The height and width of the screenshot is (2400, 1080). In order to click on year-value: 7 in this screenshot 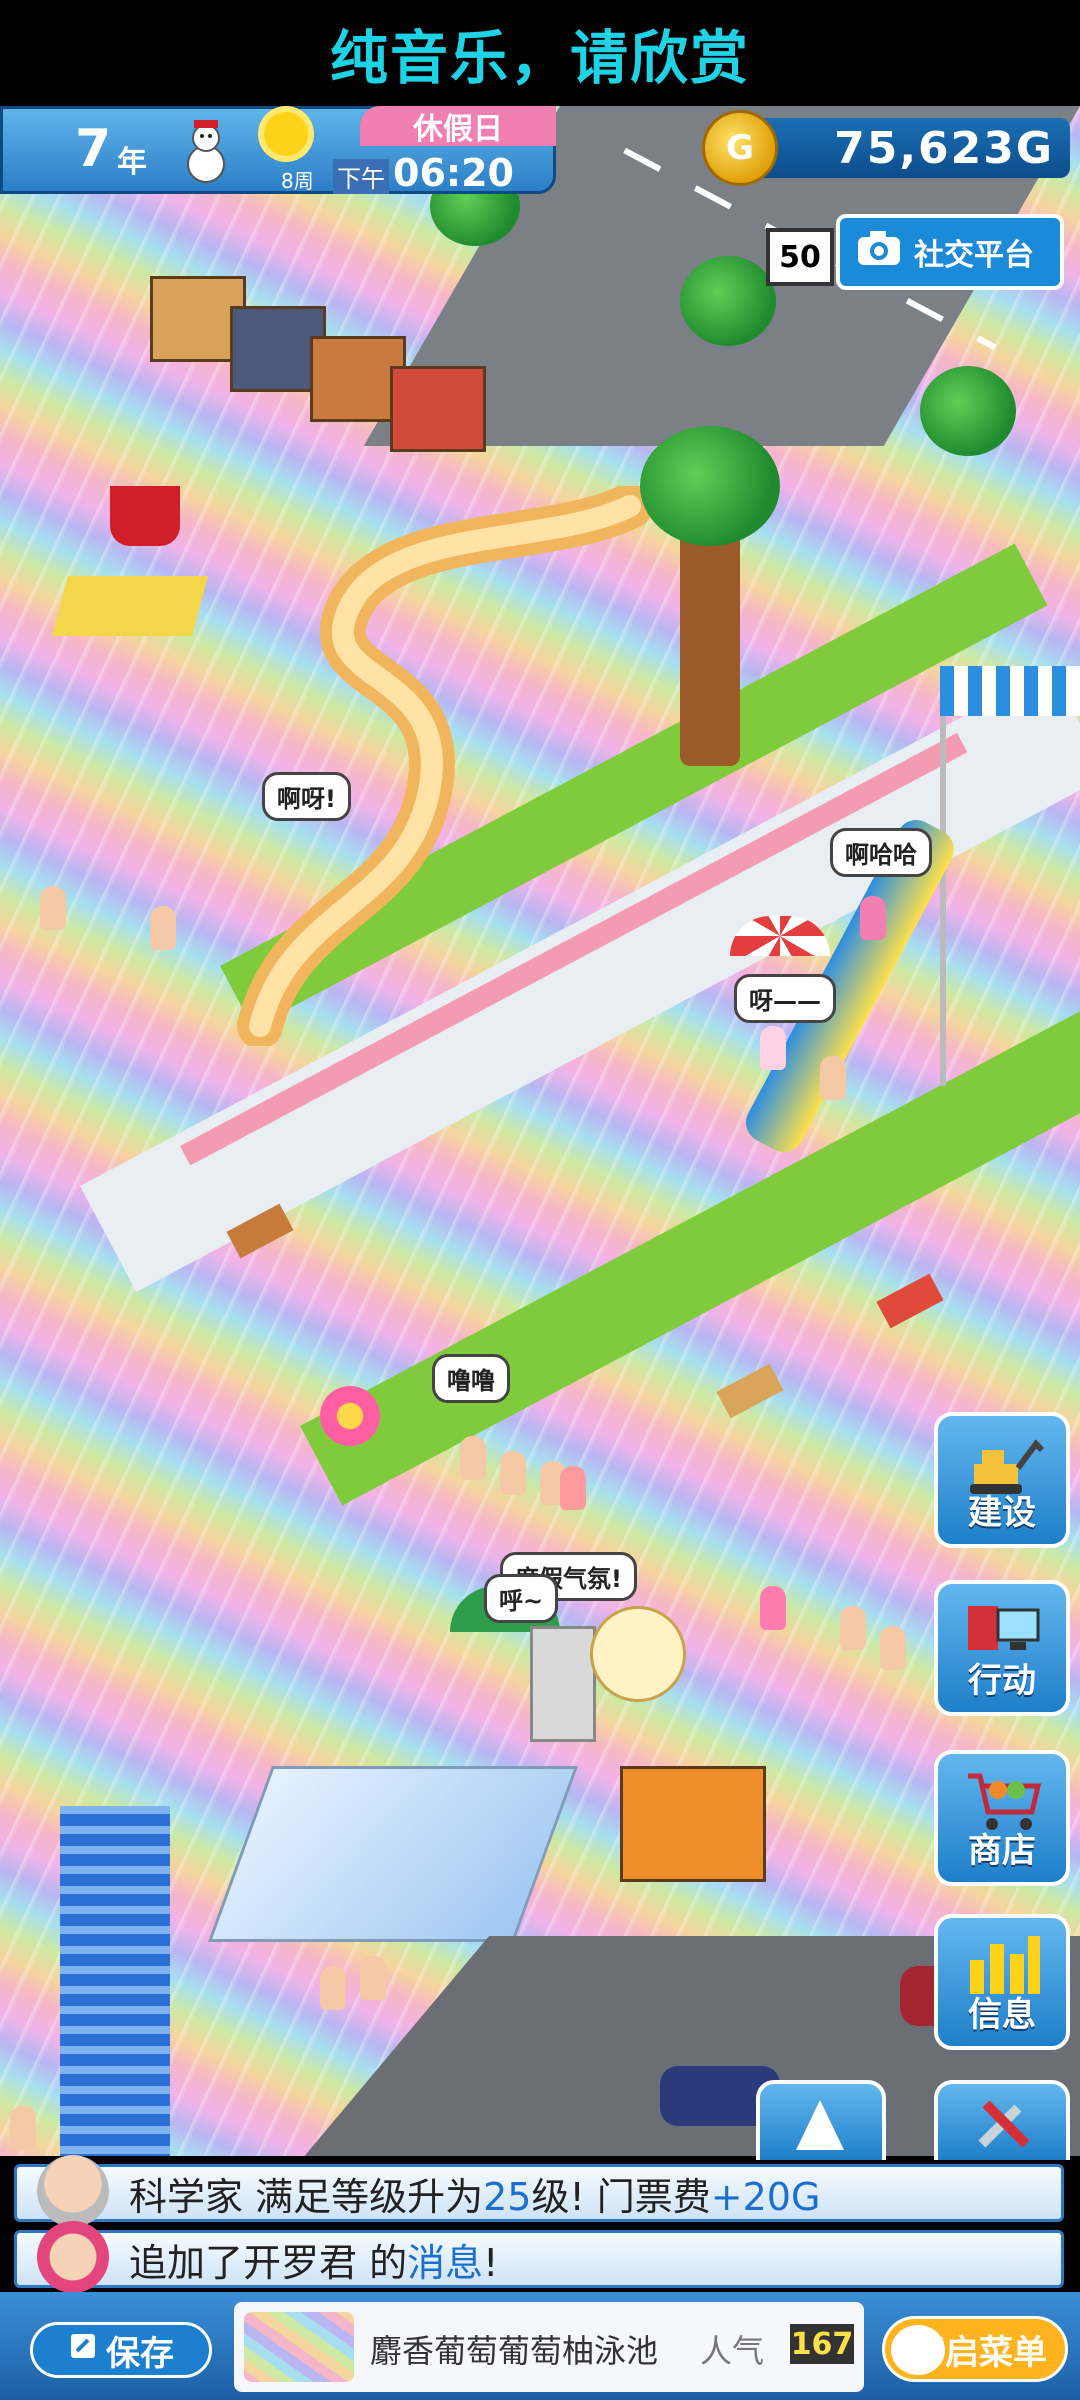, I will do `click(93, 149)`.